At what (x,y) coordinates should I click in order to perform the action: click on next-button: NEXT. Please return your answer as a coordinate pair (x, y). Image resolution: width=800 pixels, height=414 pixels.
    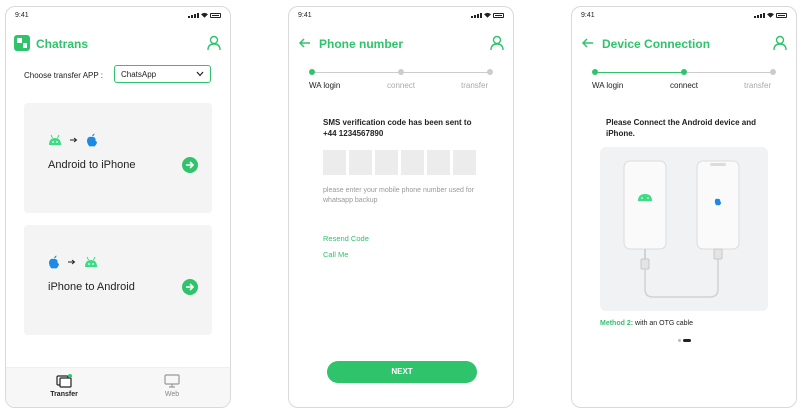
    Looking at the image, I should click on (402, 372).